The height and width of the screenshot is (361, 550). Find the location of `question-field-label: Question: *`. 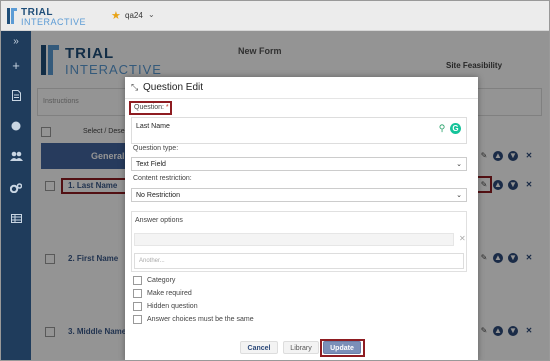

question-field-label: Question: * is located at coordinates (151, 107).